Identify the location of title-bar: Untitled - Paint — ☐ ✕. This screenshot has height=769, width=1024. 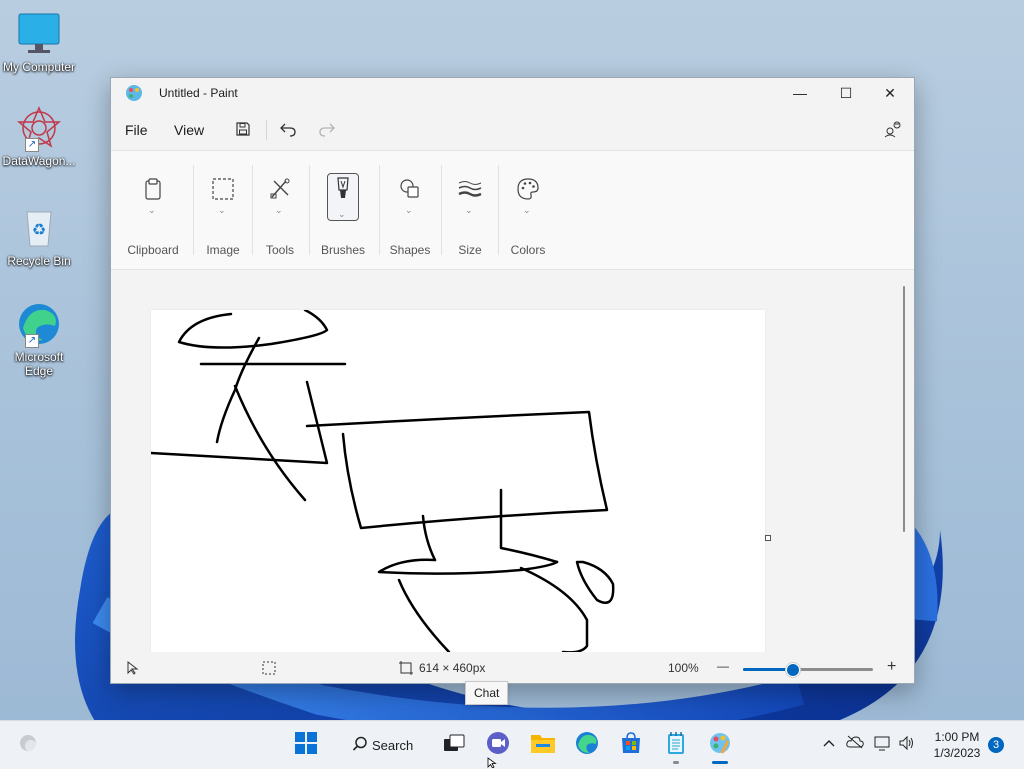
(512, 93).